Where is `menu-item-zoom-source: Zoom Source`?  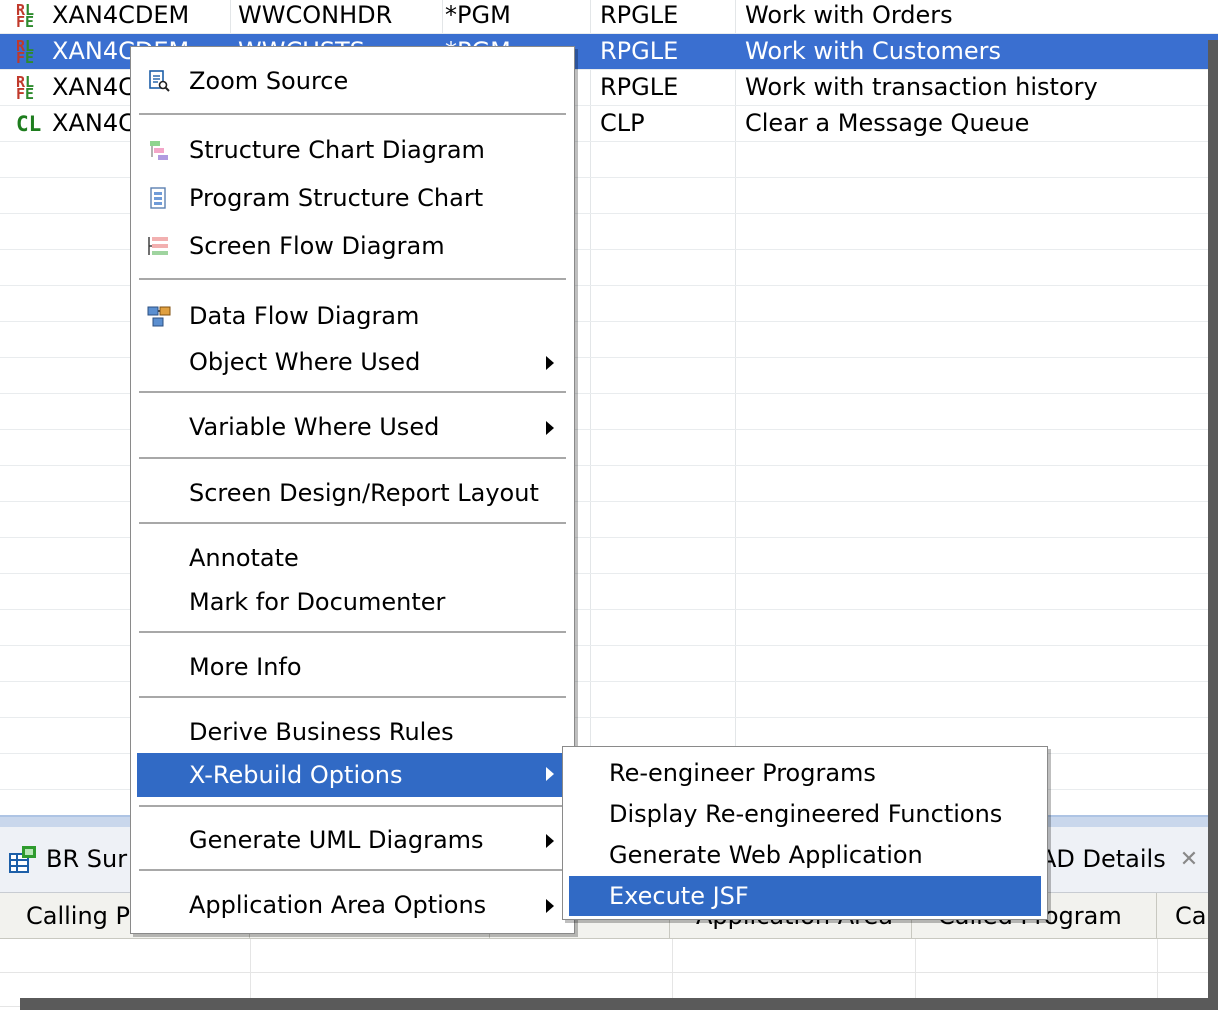
menu-item-zoom-source: Zoom Source is located at coordinates (352, 81).